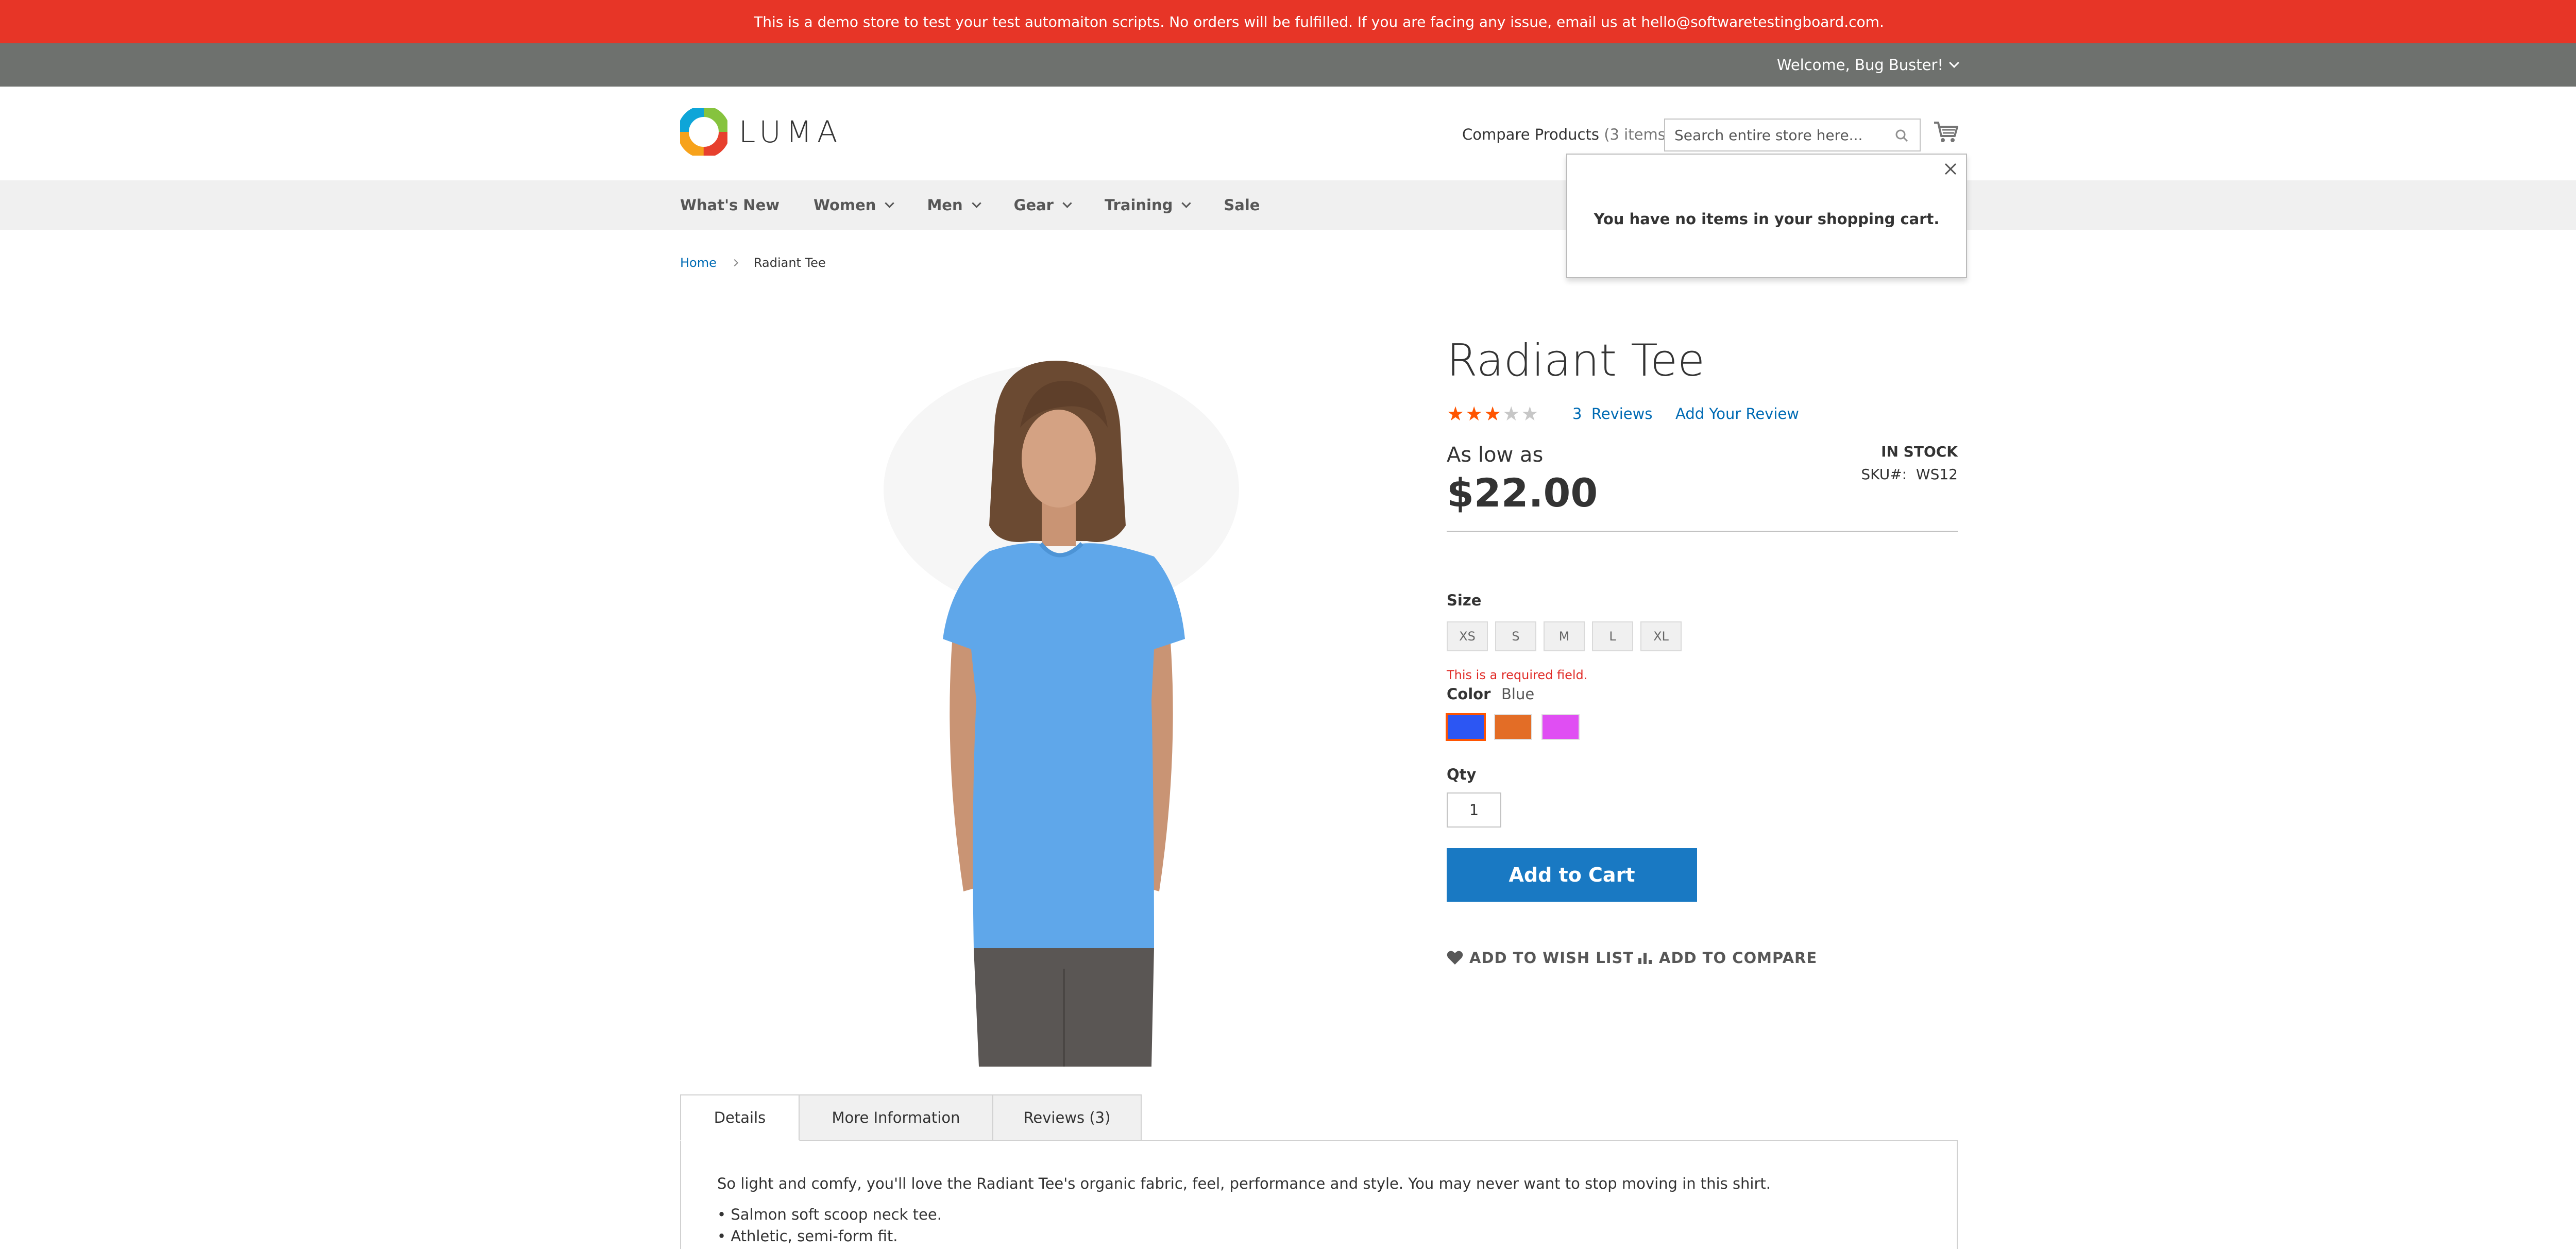 This screenshot has width=2576, height=1249. What do you see at coordinates (1474, 810) in the screenshot?
I see `qty-input` at bounding box center [1474, 810].